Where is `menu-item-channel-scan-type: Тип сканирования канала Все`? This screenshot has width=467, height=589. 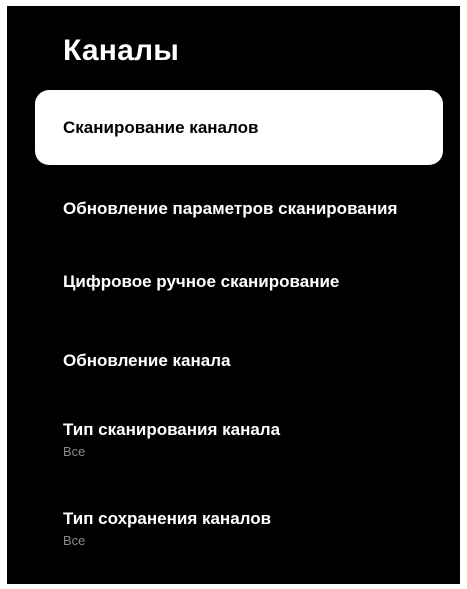 menu-item-channel-scan-type: Тип сканирования канала Все is located at coordinates (239, 440).